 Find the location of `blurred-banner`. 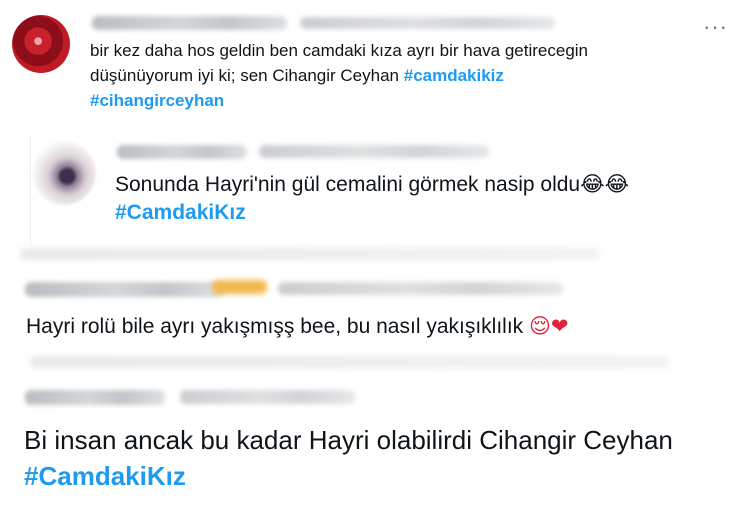

blurred-banner is located at coordinates (310, 254).